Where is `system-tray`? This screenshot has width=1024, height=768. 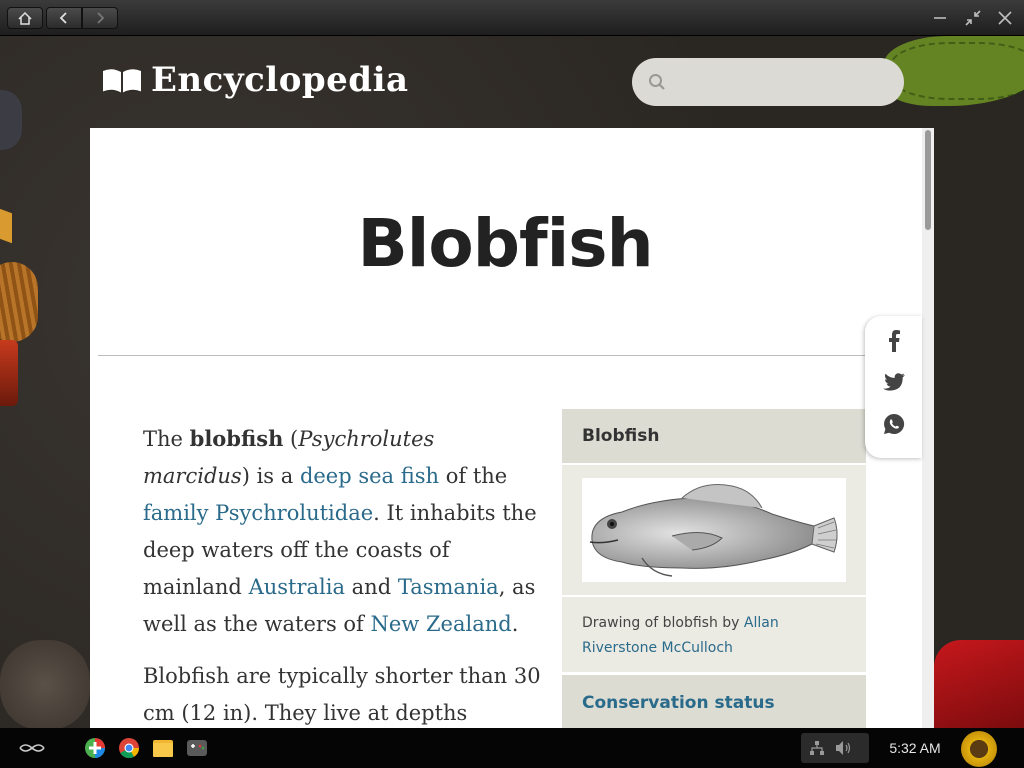 system-tray is located at coordinates (835, 748).